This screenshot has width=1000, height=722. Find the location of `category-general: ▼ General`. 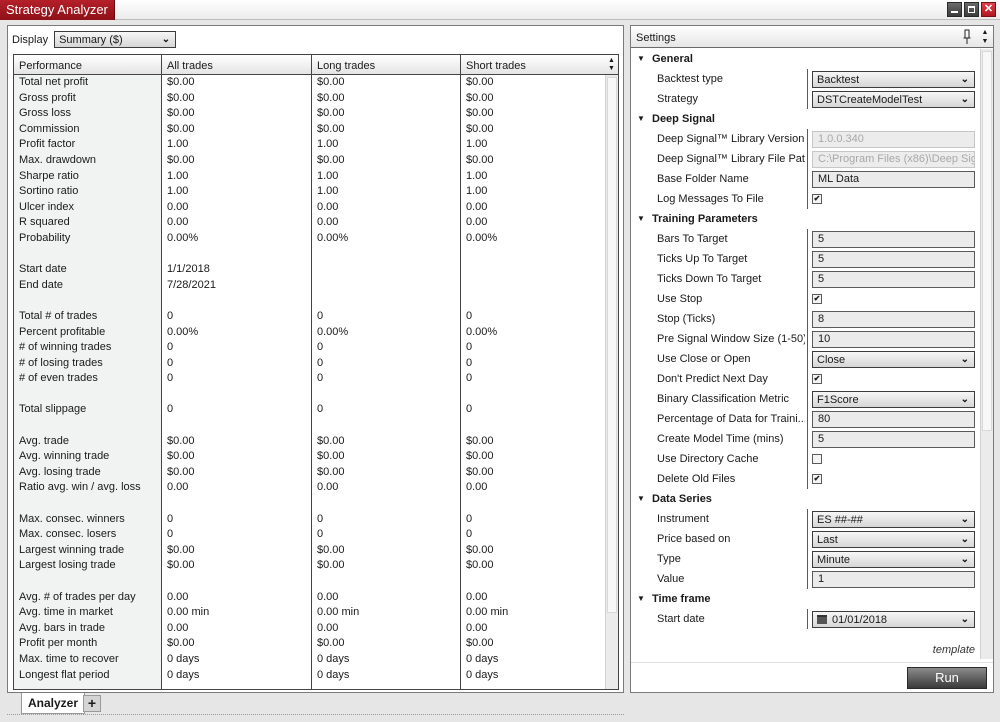

category-general: ▼ General is located at coordinates (805, 59).